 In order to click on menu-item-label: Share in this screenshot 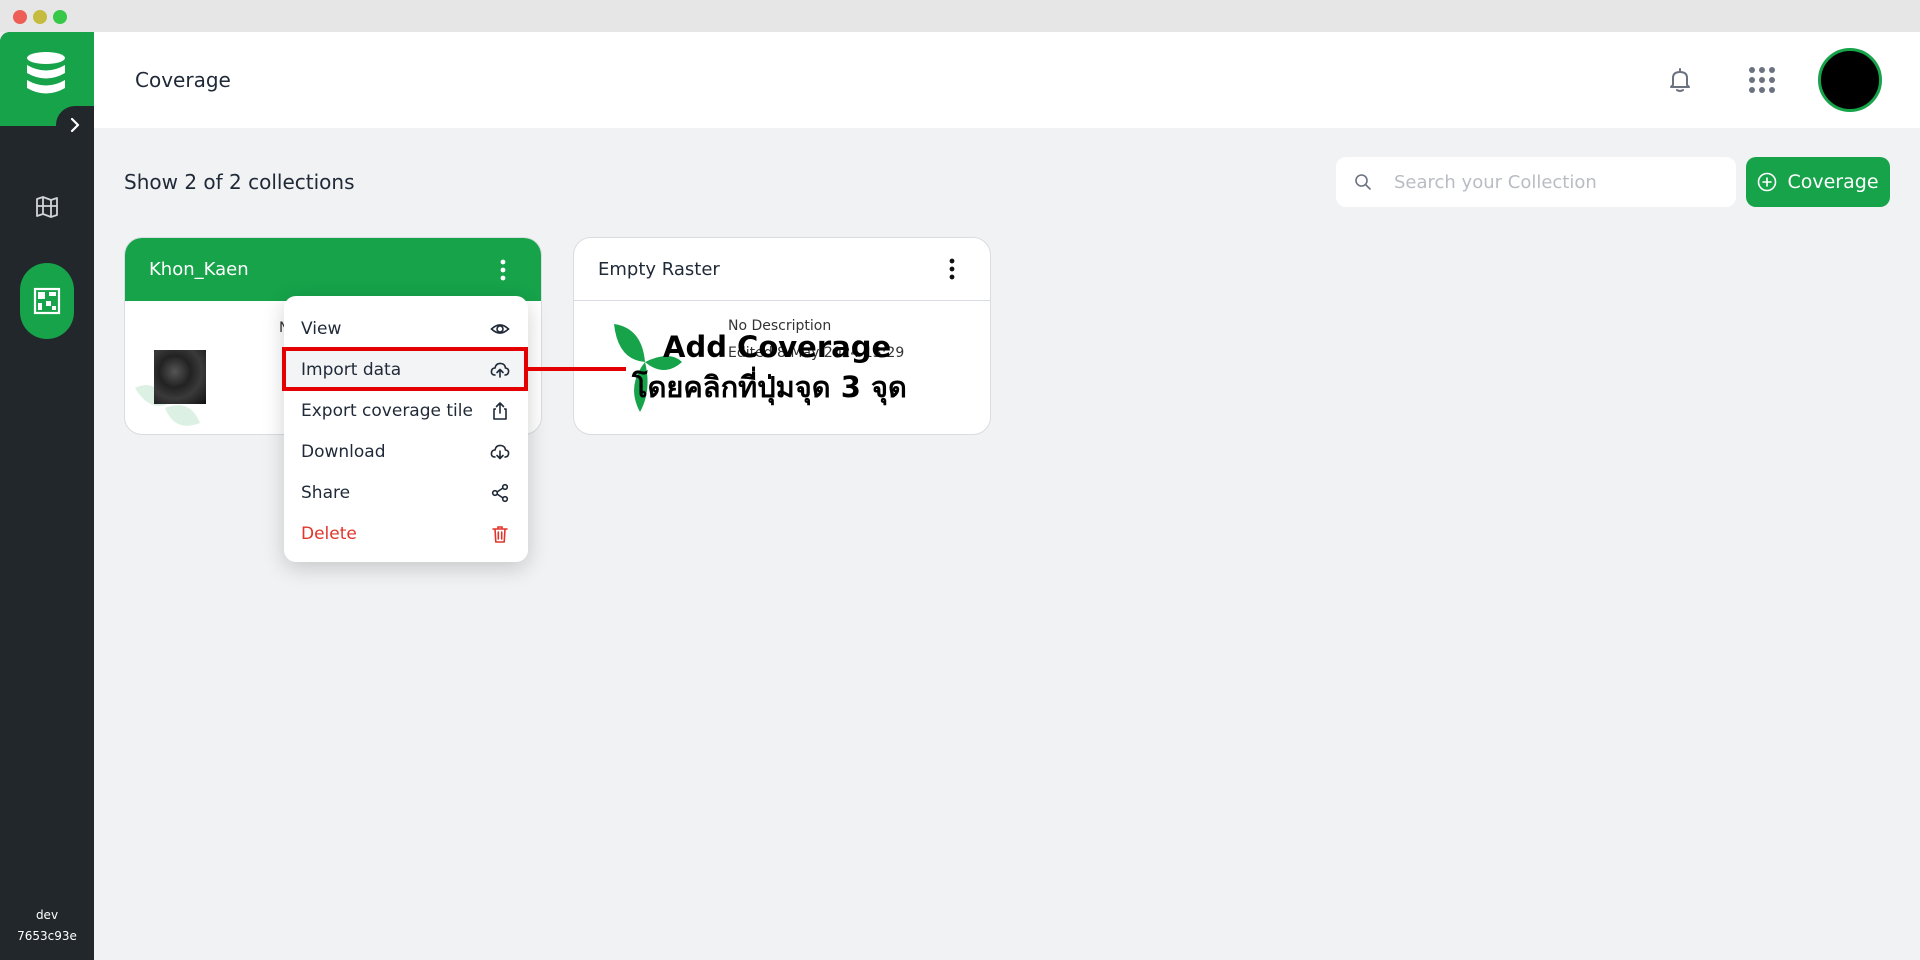, I will do `click(326, 492)`.